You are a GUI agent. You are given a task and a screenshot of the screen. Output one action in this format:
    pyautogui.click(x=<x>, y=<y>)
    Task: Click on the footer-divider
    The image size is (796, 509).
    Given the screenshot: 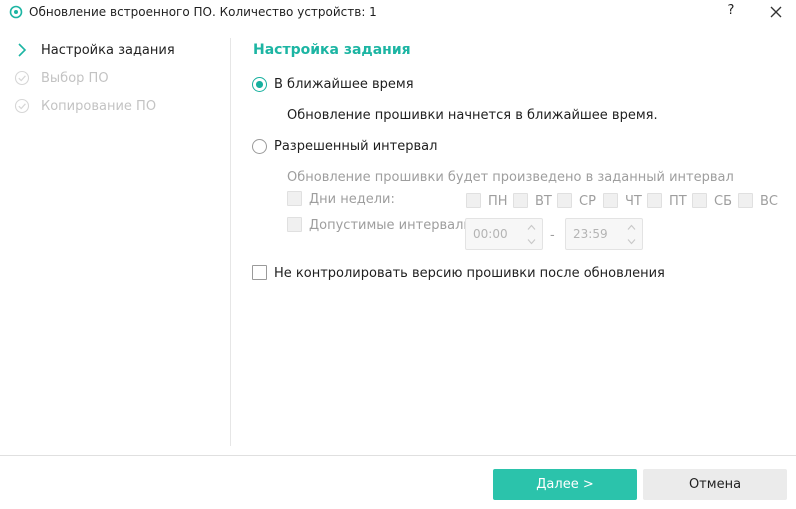 What is the action you would take?
    pyautogui.click(x=398, y=455)
    